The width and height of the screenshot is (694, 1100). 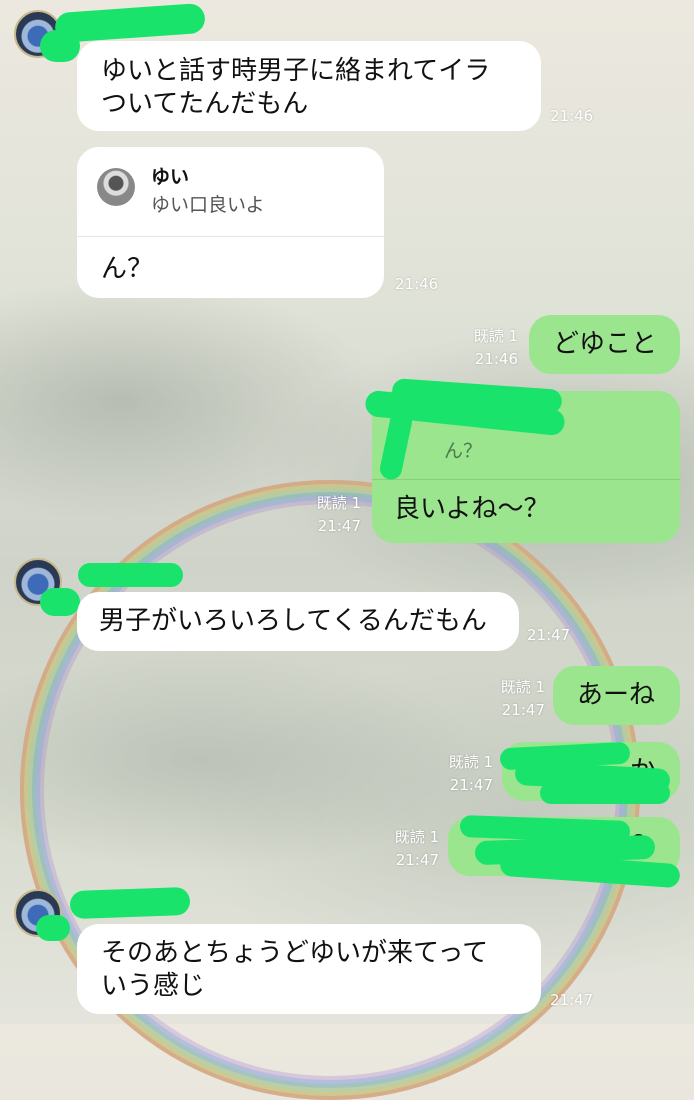 I want to click on message-bubble-outgoing: どゆこと, so click(x=604, y=344).